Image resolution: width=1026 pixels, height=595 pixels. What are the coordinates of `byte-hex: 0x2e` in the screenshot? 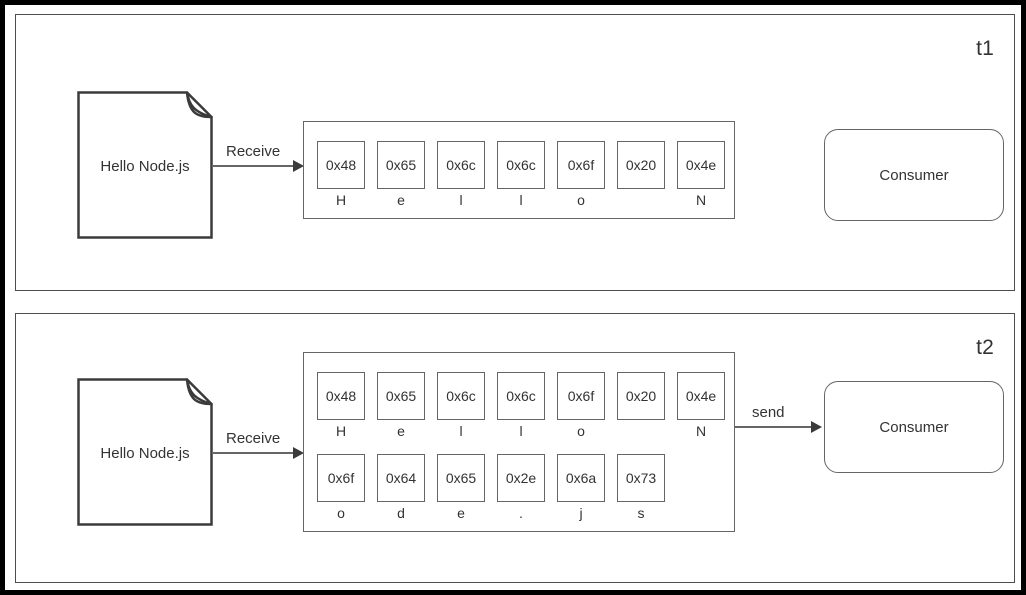 It's located at (521, 478).